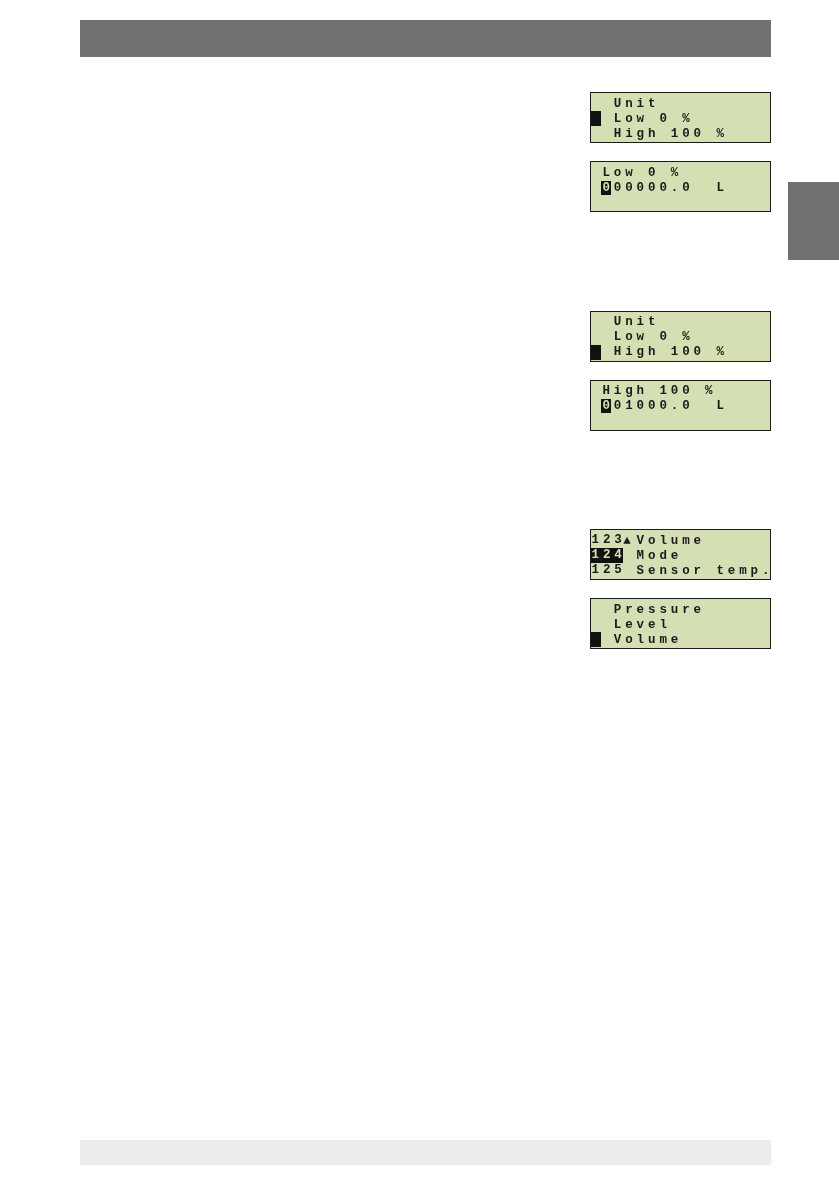 This screenshot has width=839, height=1191. Describe the element at coordinates (657, 391) in the screenshot. I see `lcd-title: High 100 %` at that location.